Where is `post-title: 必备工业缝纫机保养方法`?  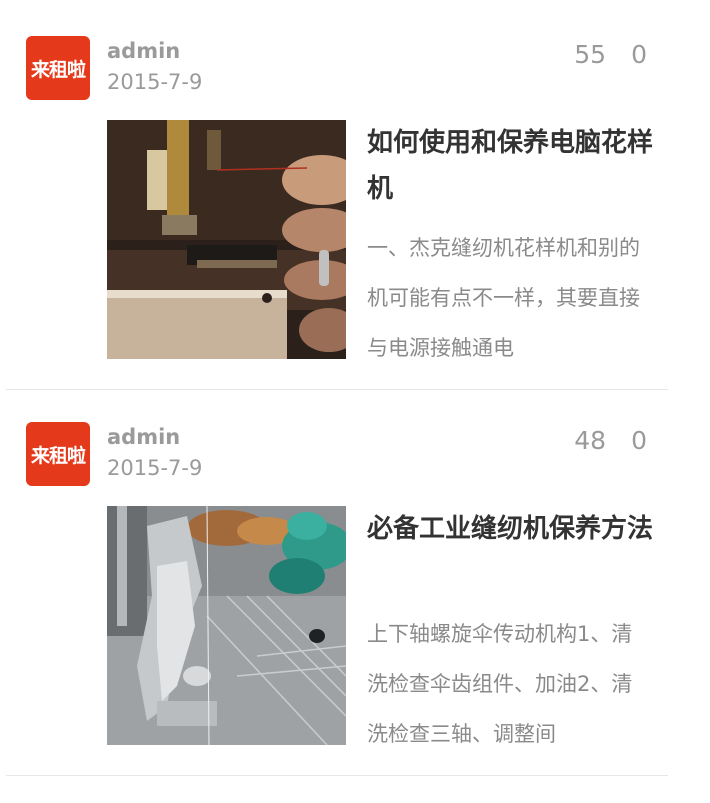
post-title: 必备工业缝纫机保养方法 is located at coordinates (512, 529).